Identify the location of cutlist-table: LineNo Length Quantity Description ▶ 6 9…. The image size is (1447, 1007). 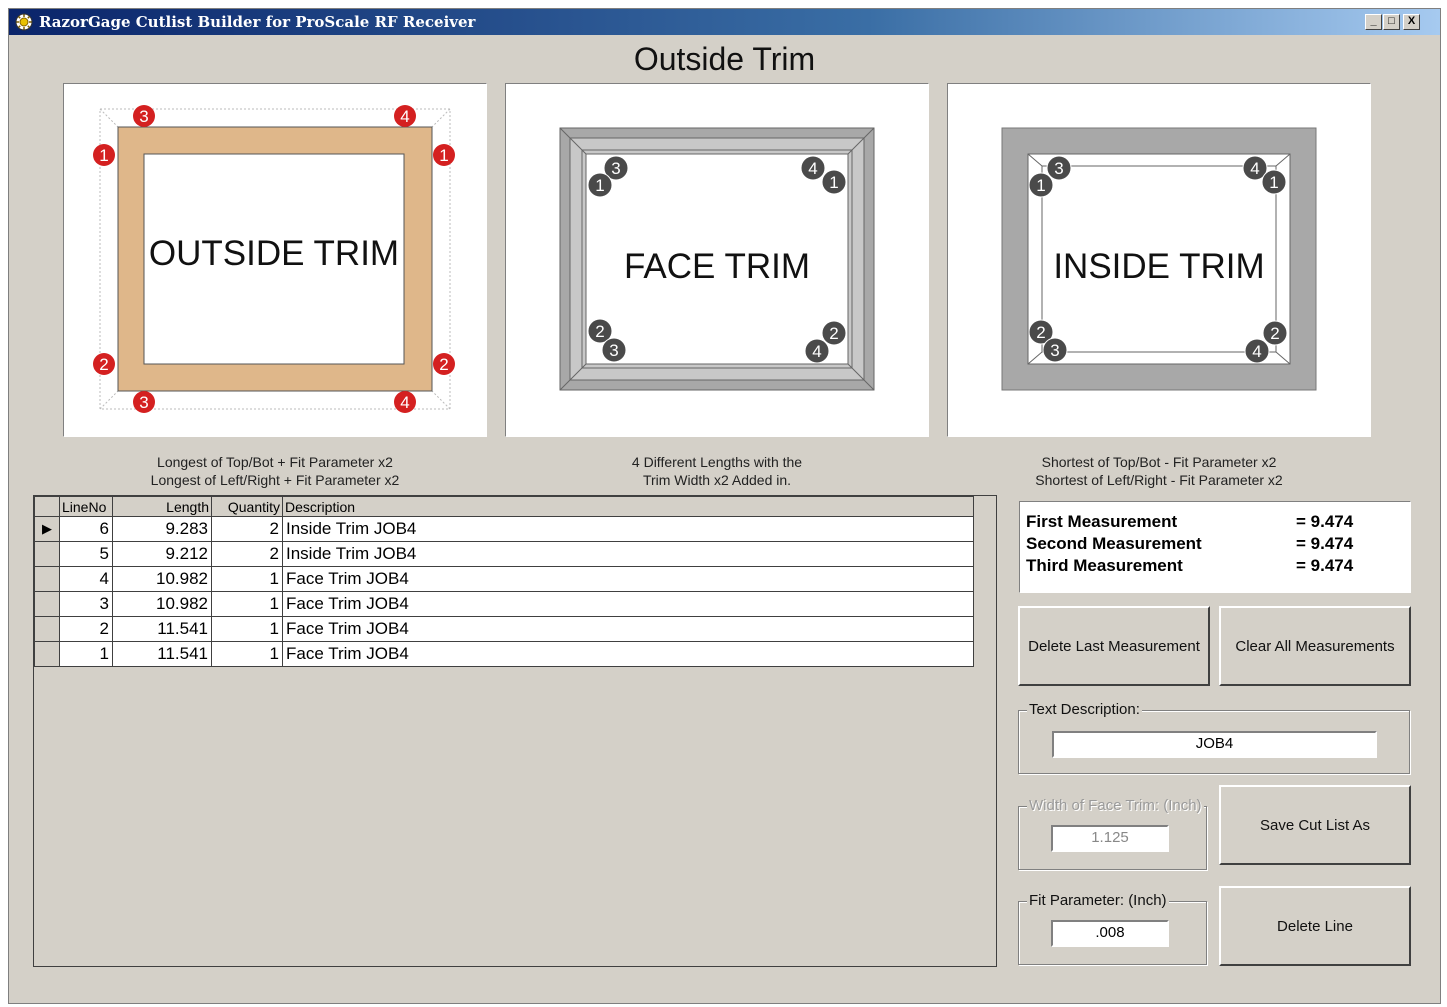
(504, 581).